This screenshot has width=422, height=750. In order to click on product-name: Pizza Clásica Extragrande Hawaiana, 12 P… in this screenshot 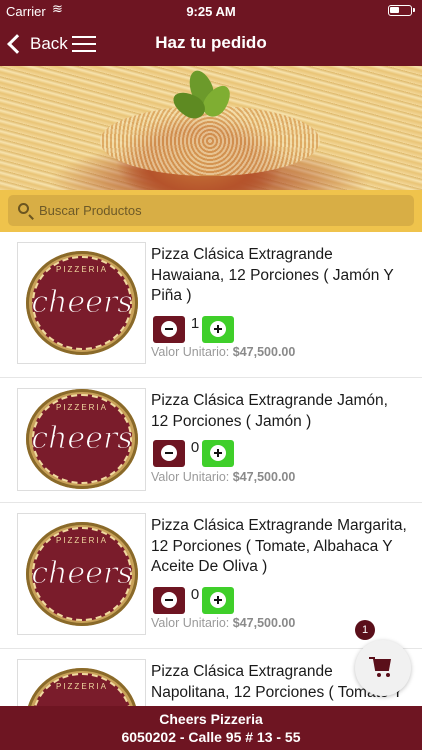, I will do `click(272, 275)`.